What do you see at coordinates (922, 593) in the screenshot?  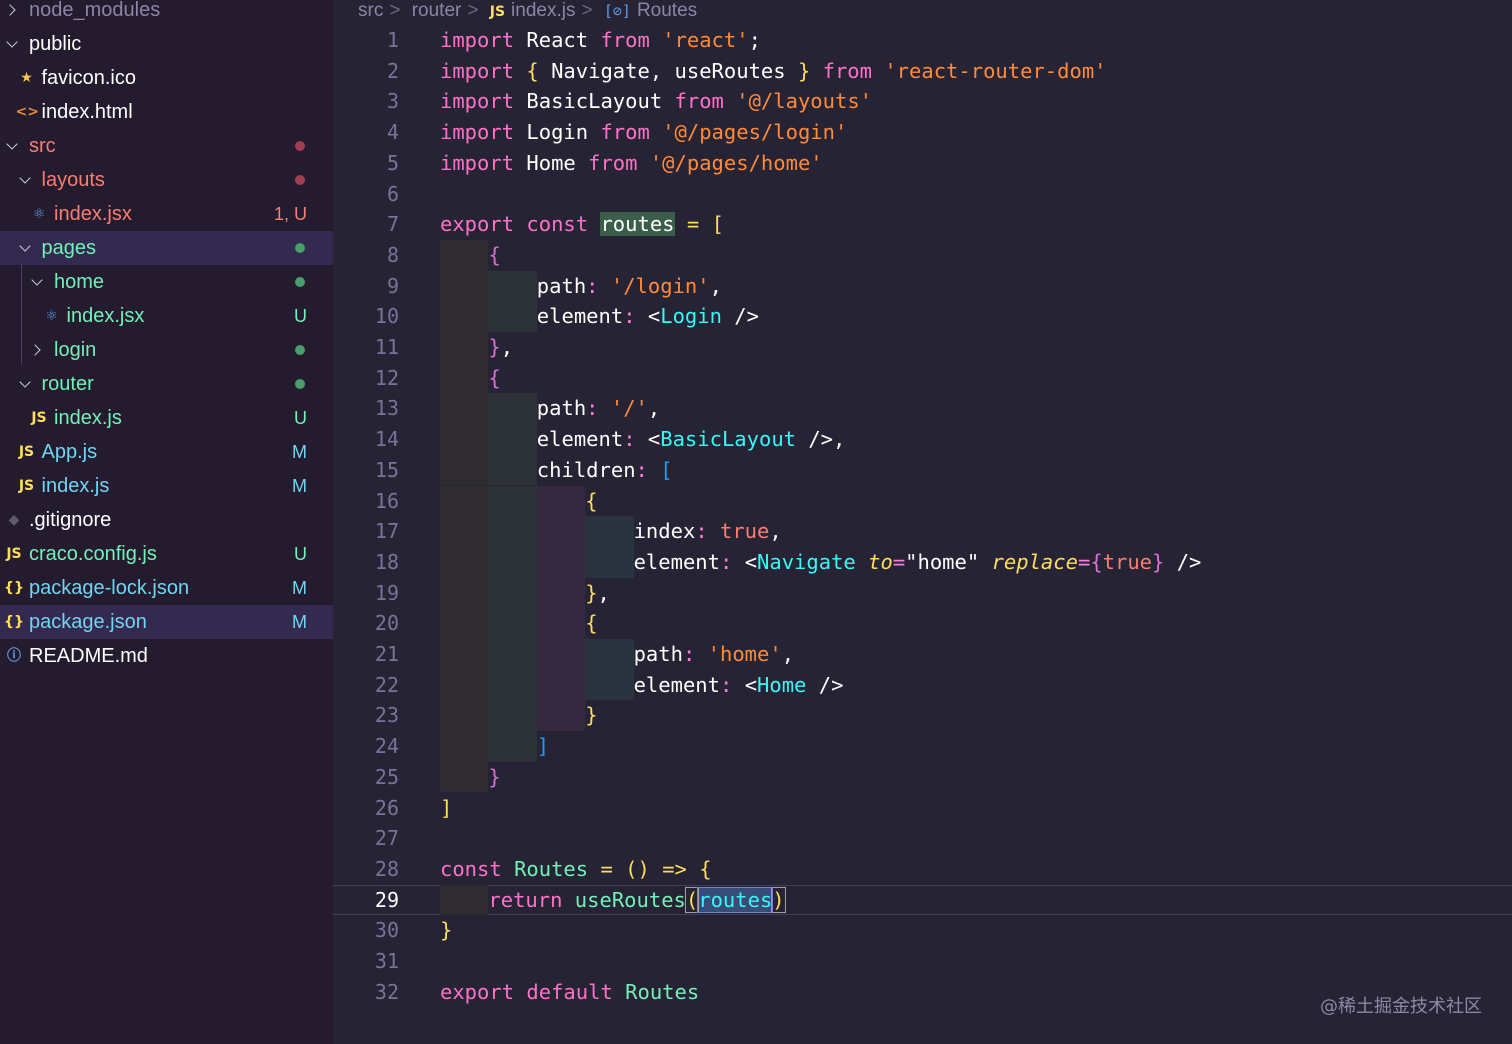 I see `code-line: 19},` at bounding box center [922, 593].